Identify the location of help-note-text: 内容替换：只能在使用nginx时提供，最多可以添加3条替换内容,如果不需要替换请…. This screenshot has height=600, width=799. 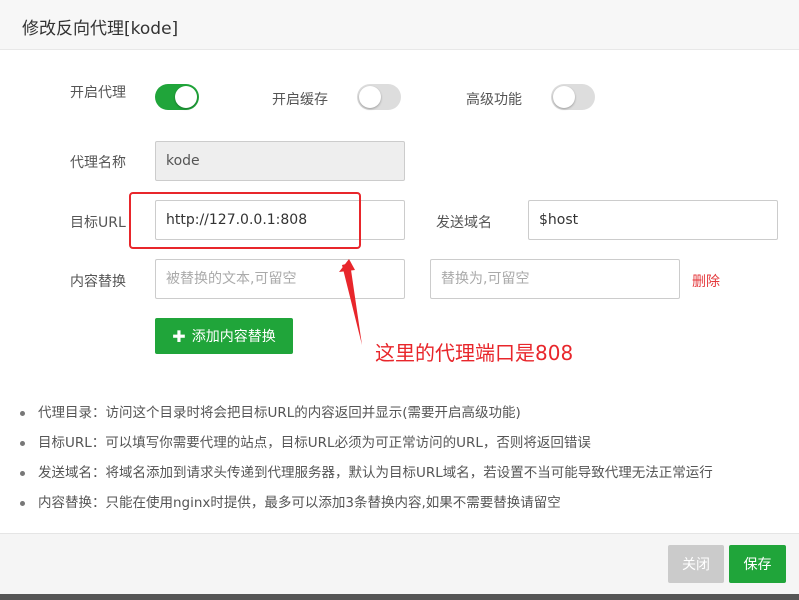
(299, 503).